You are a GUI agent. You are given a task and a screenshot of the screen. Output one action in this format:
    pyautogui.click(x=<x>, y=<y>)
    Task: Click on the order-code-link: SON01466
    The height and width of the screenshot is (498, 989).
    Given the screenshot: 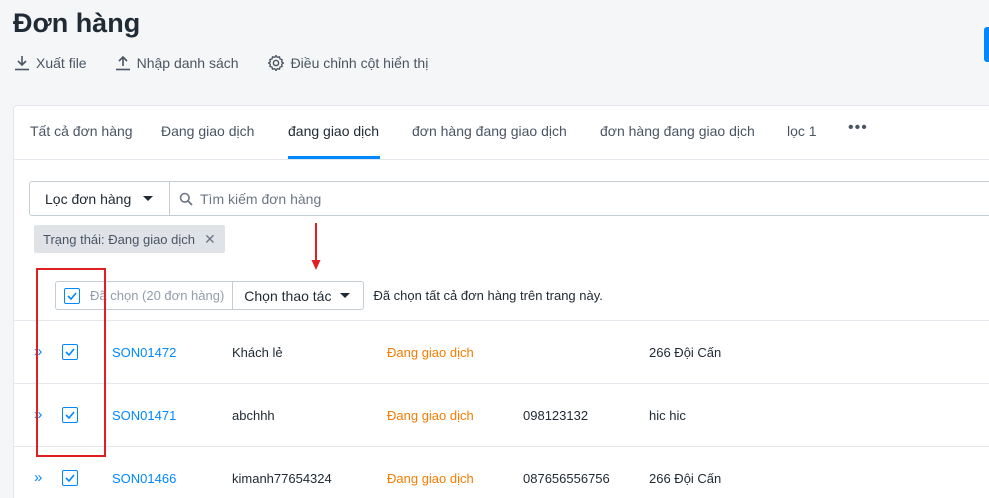 What is the action you would take?
    pyautogui.click(x=144, y=478)
    